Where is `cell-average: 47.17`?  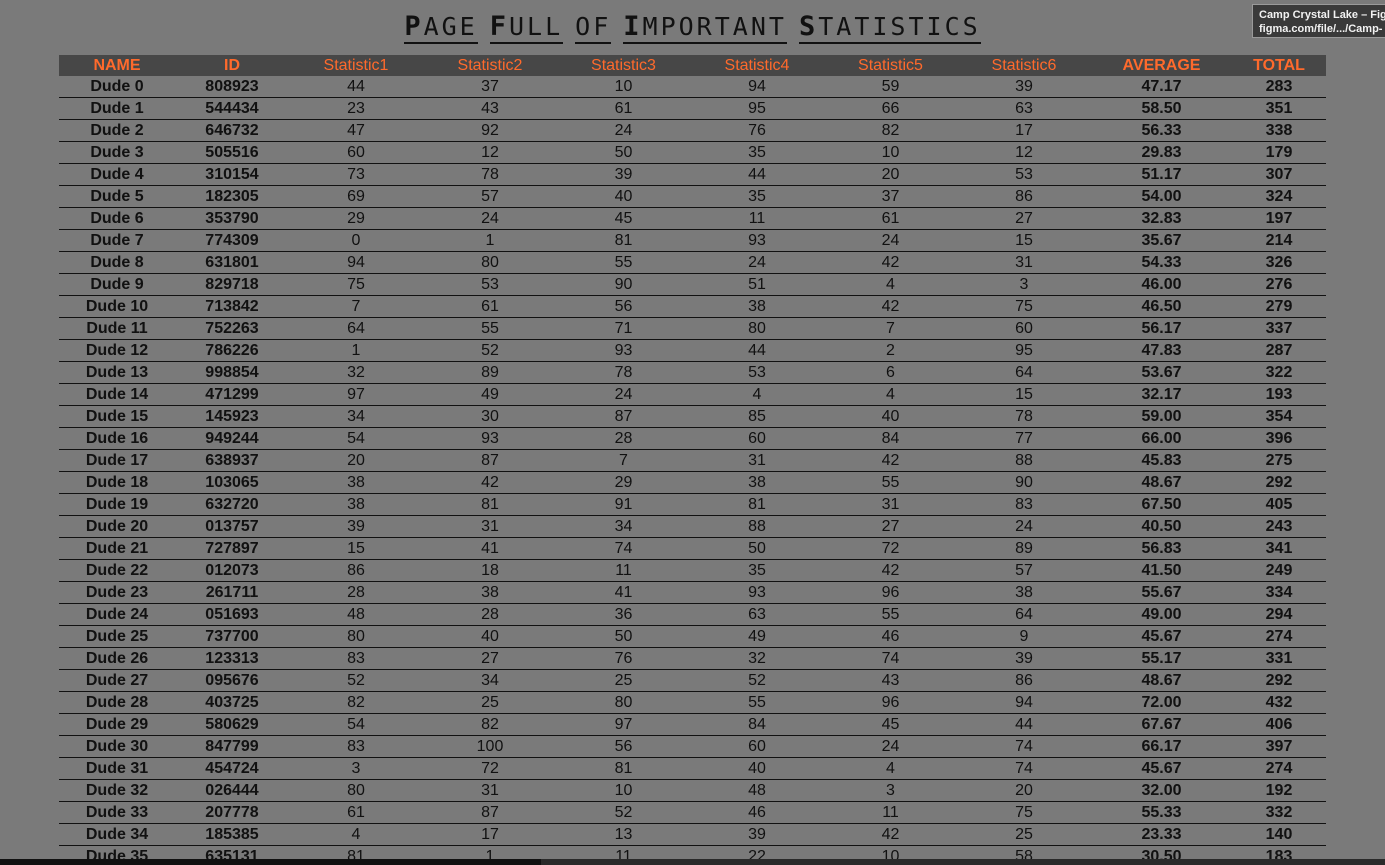 cell-average: 47.17 is located at coordinates (1161, 87).